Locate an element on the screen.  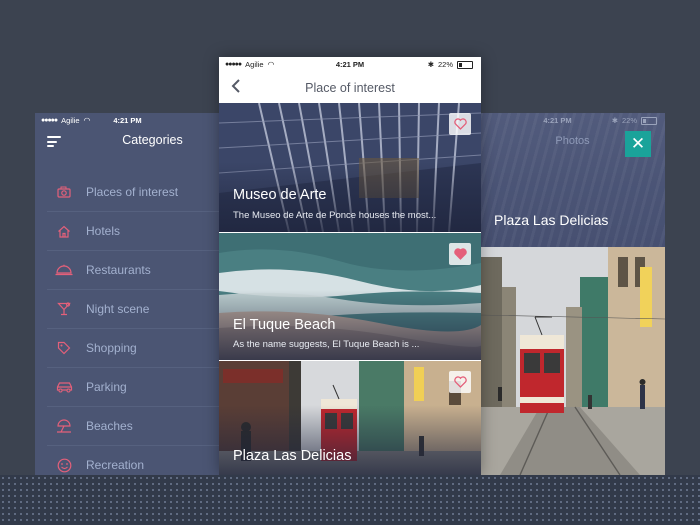
status-bar: ●●●●● Agilie ◠ 4:21 PM is located at coordinates (127, 121).